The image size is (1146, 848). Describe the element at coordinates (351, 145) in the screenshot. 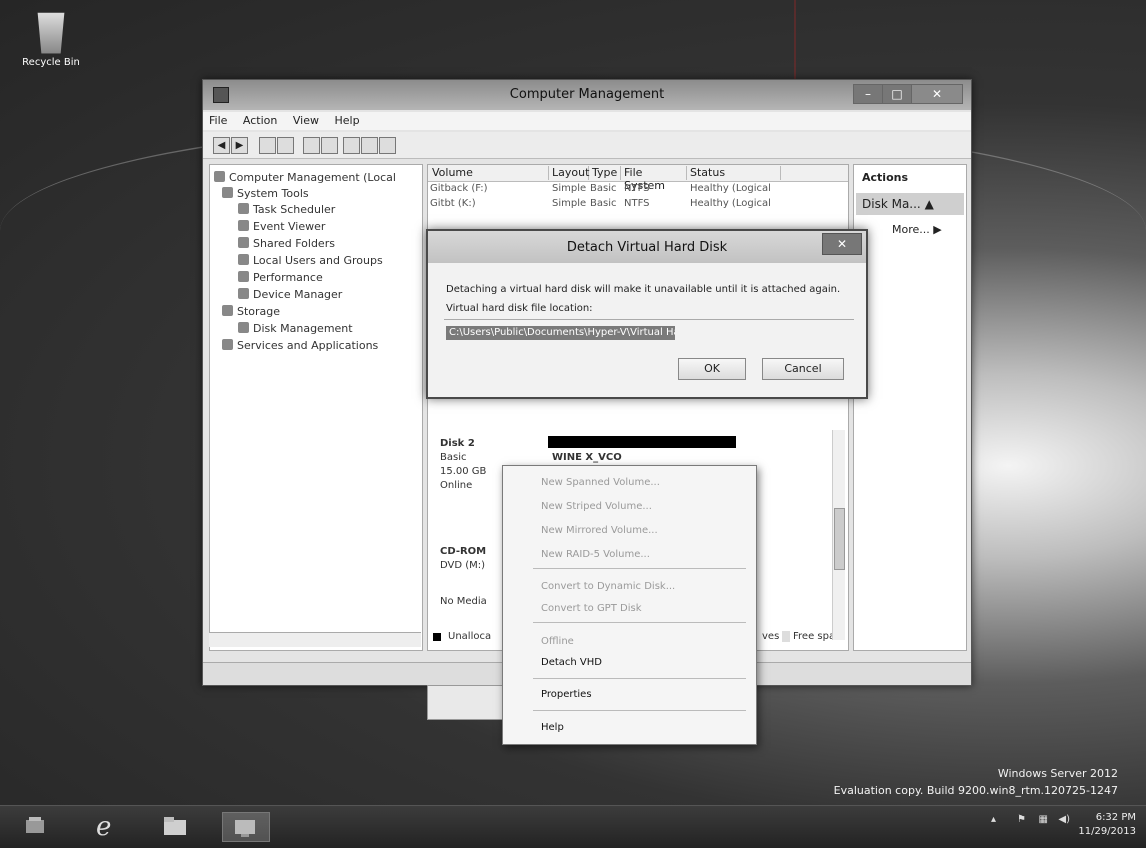

I see `properties-icon` at that location.